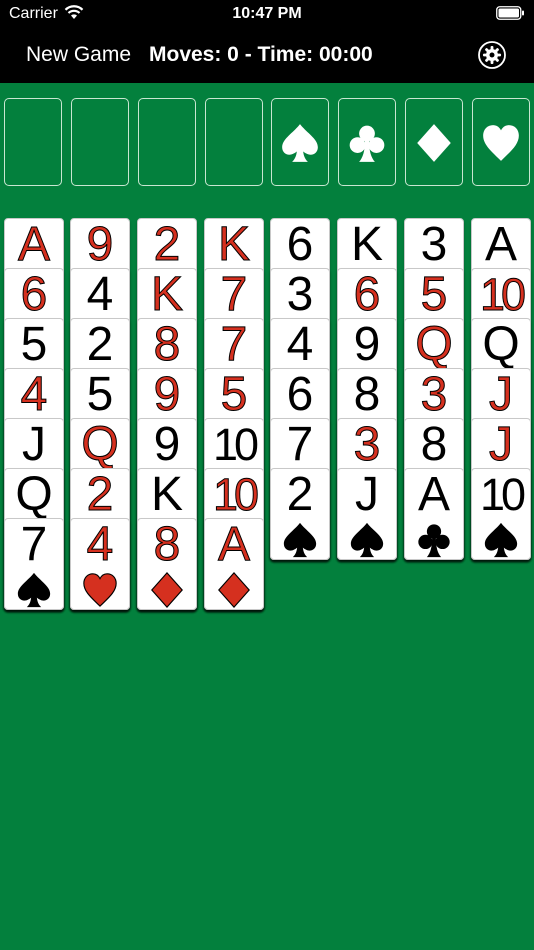 Image resolution: width=534 pixels, height=950 pixels. What do you see at coordinates (501, 142) in the screenshot?
I see `foundation-hearts` at bounding box center [501, 142].